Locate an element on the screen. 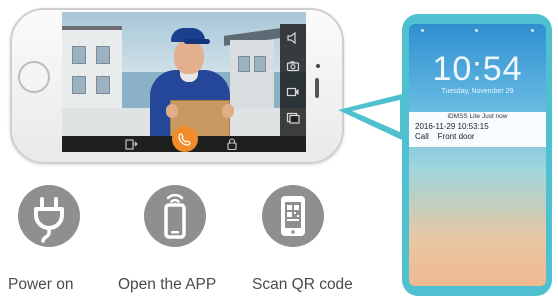 The width and height of the screenshot is (558, 303). courier-hand-left is located at coordinates (172, 111).